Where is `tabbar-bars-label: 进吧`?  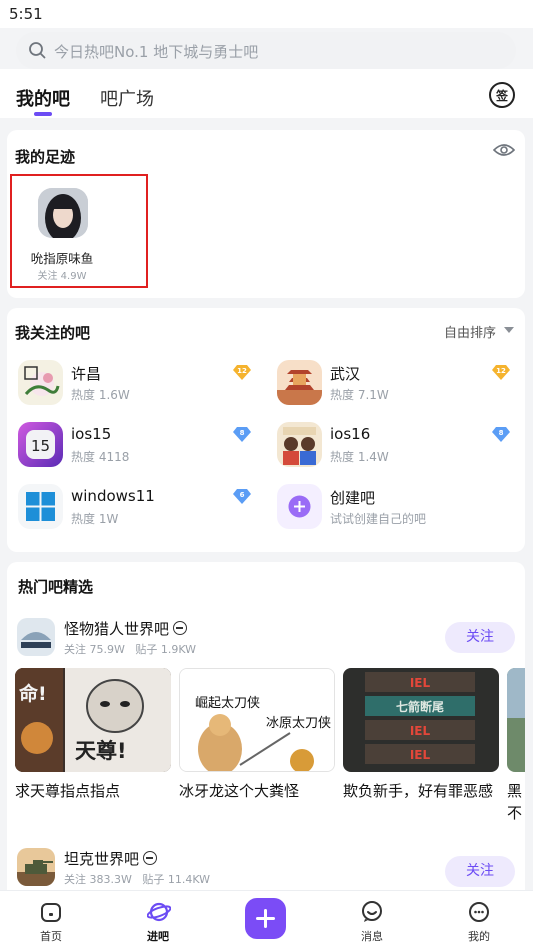 tabbar-bars-label: 进吧 is located at coordinates (158, 936).